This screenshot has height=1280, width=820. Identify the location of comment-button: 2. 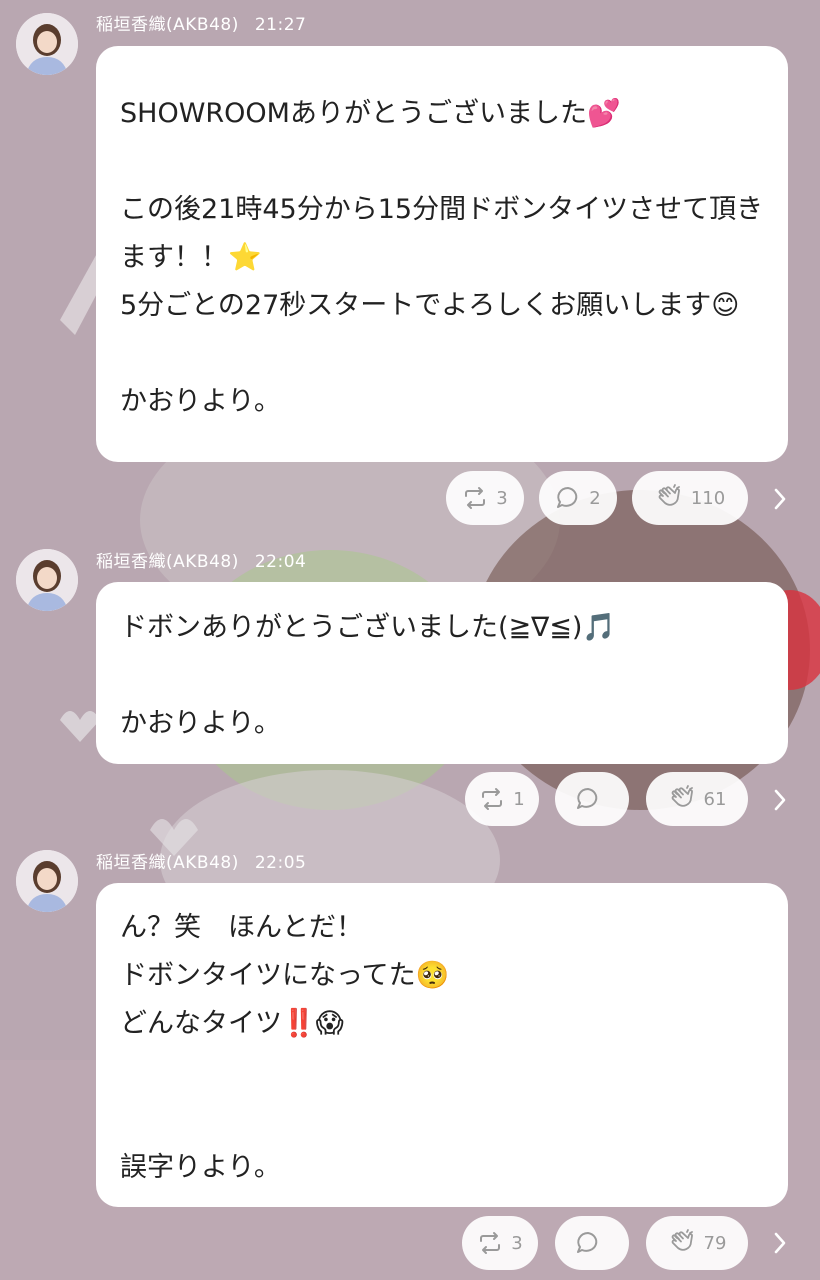
(578, 498).